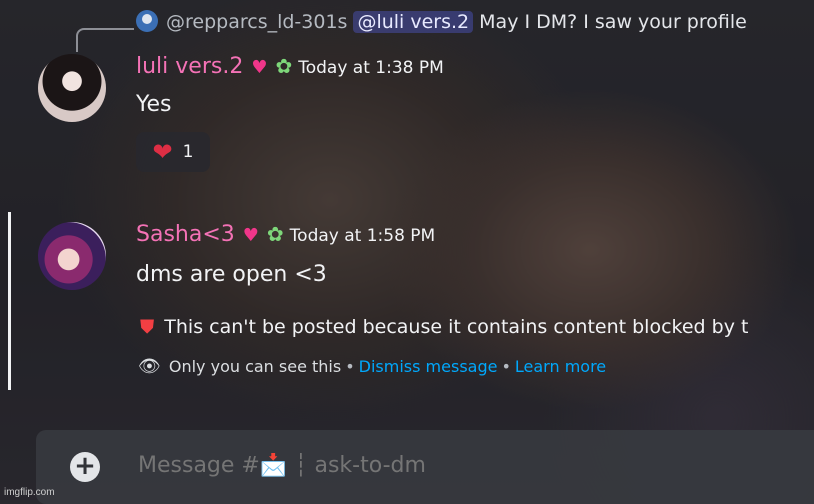 The height and width of the screenshot is (504, 814). What do you see at coordinates (162, 152) in the screenshot?
I see `heart-icon: ❤` at bounding box center [162, 152].